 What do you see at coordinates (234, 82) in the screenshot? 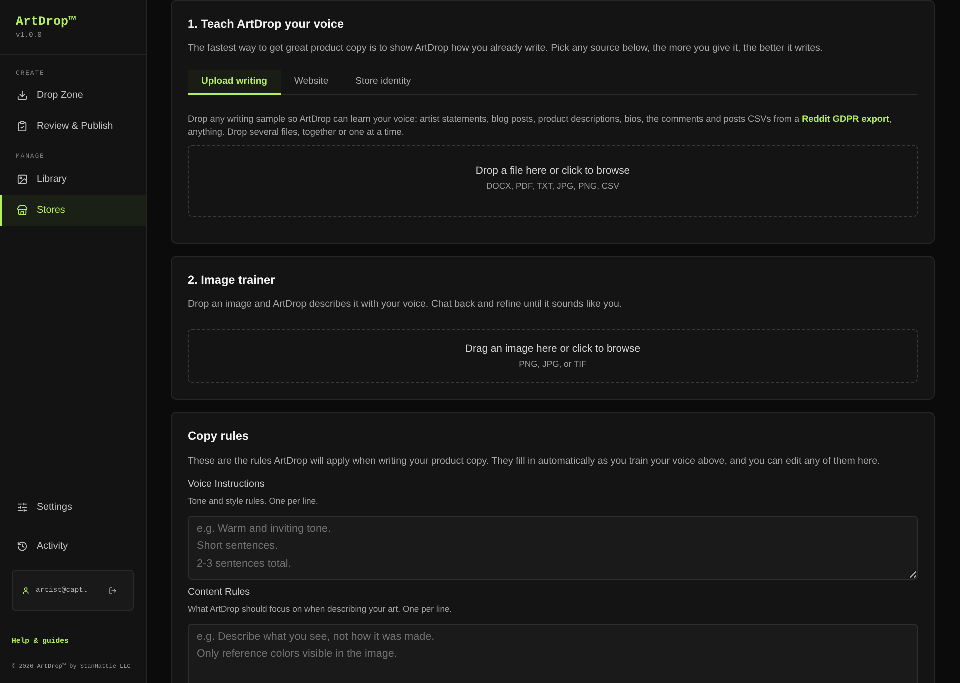
I see `tab: Upload writing` at bounding box center [234, 82].